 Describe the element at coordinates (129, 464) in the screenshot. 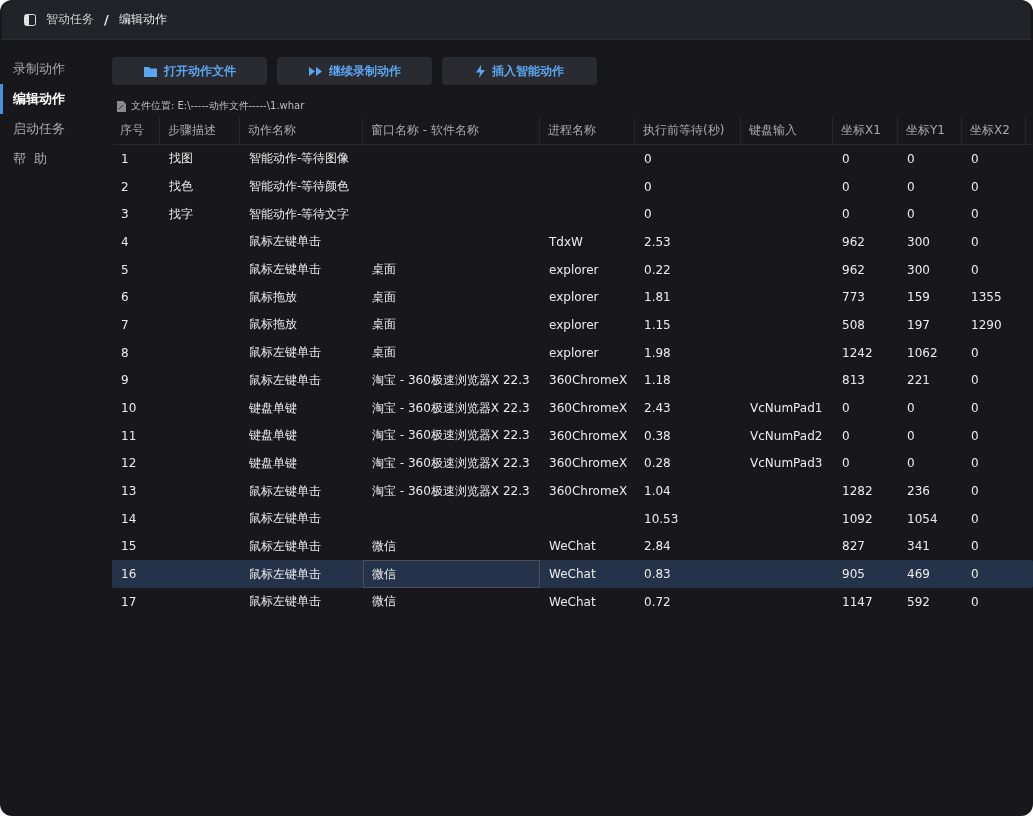

I see `table-cell-text: 12` at that location.